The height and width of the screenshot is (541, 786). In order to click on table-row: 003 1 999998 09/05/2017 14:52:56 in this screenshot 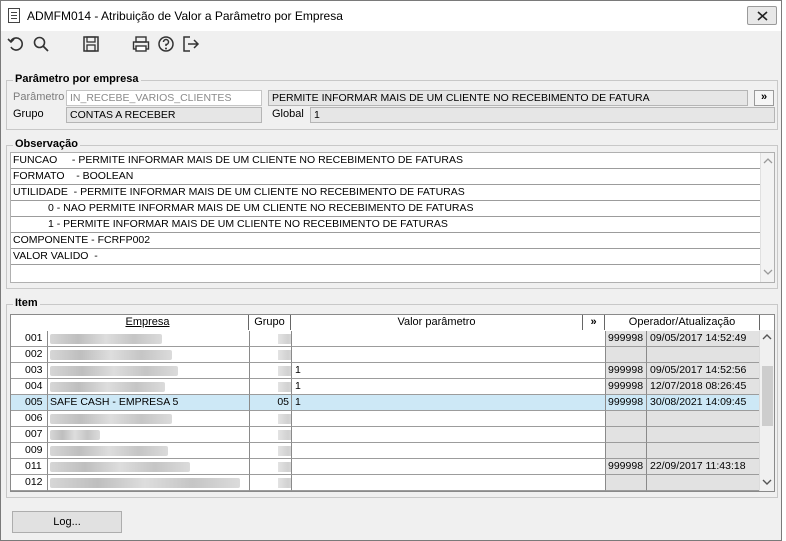, I will do `click(385, 371)`.